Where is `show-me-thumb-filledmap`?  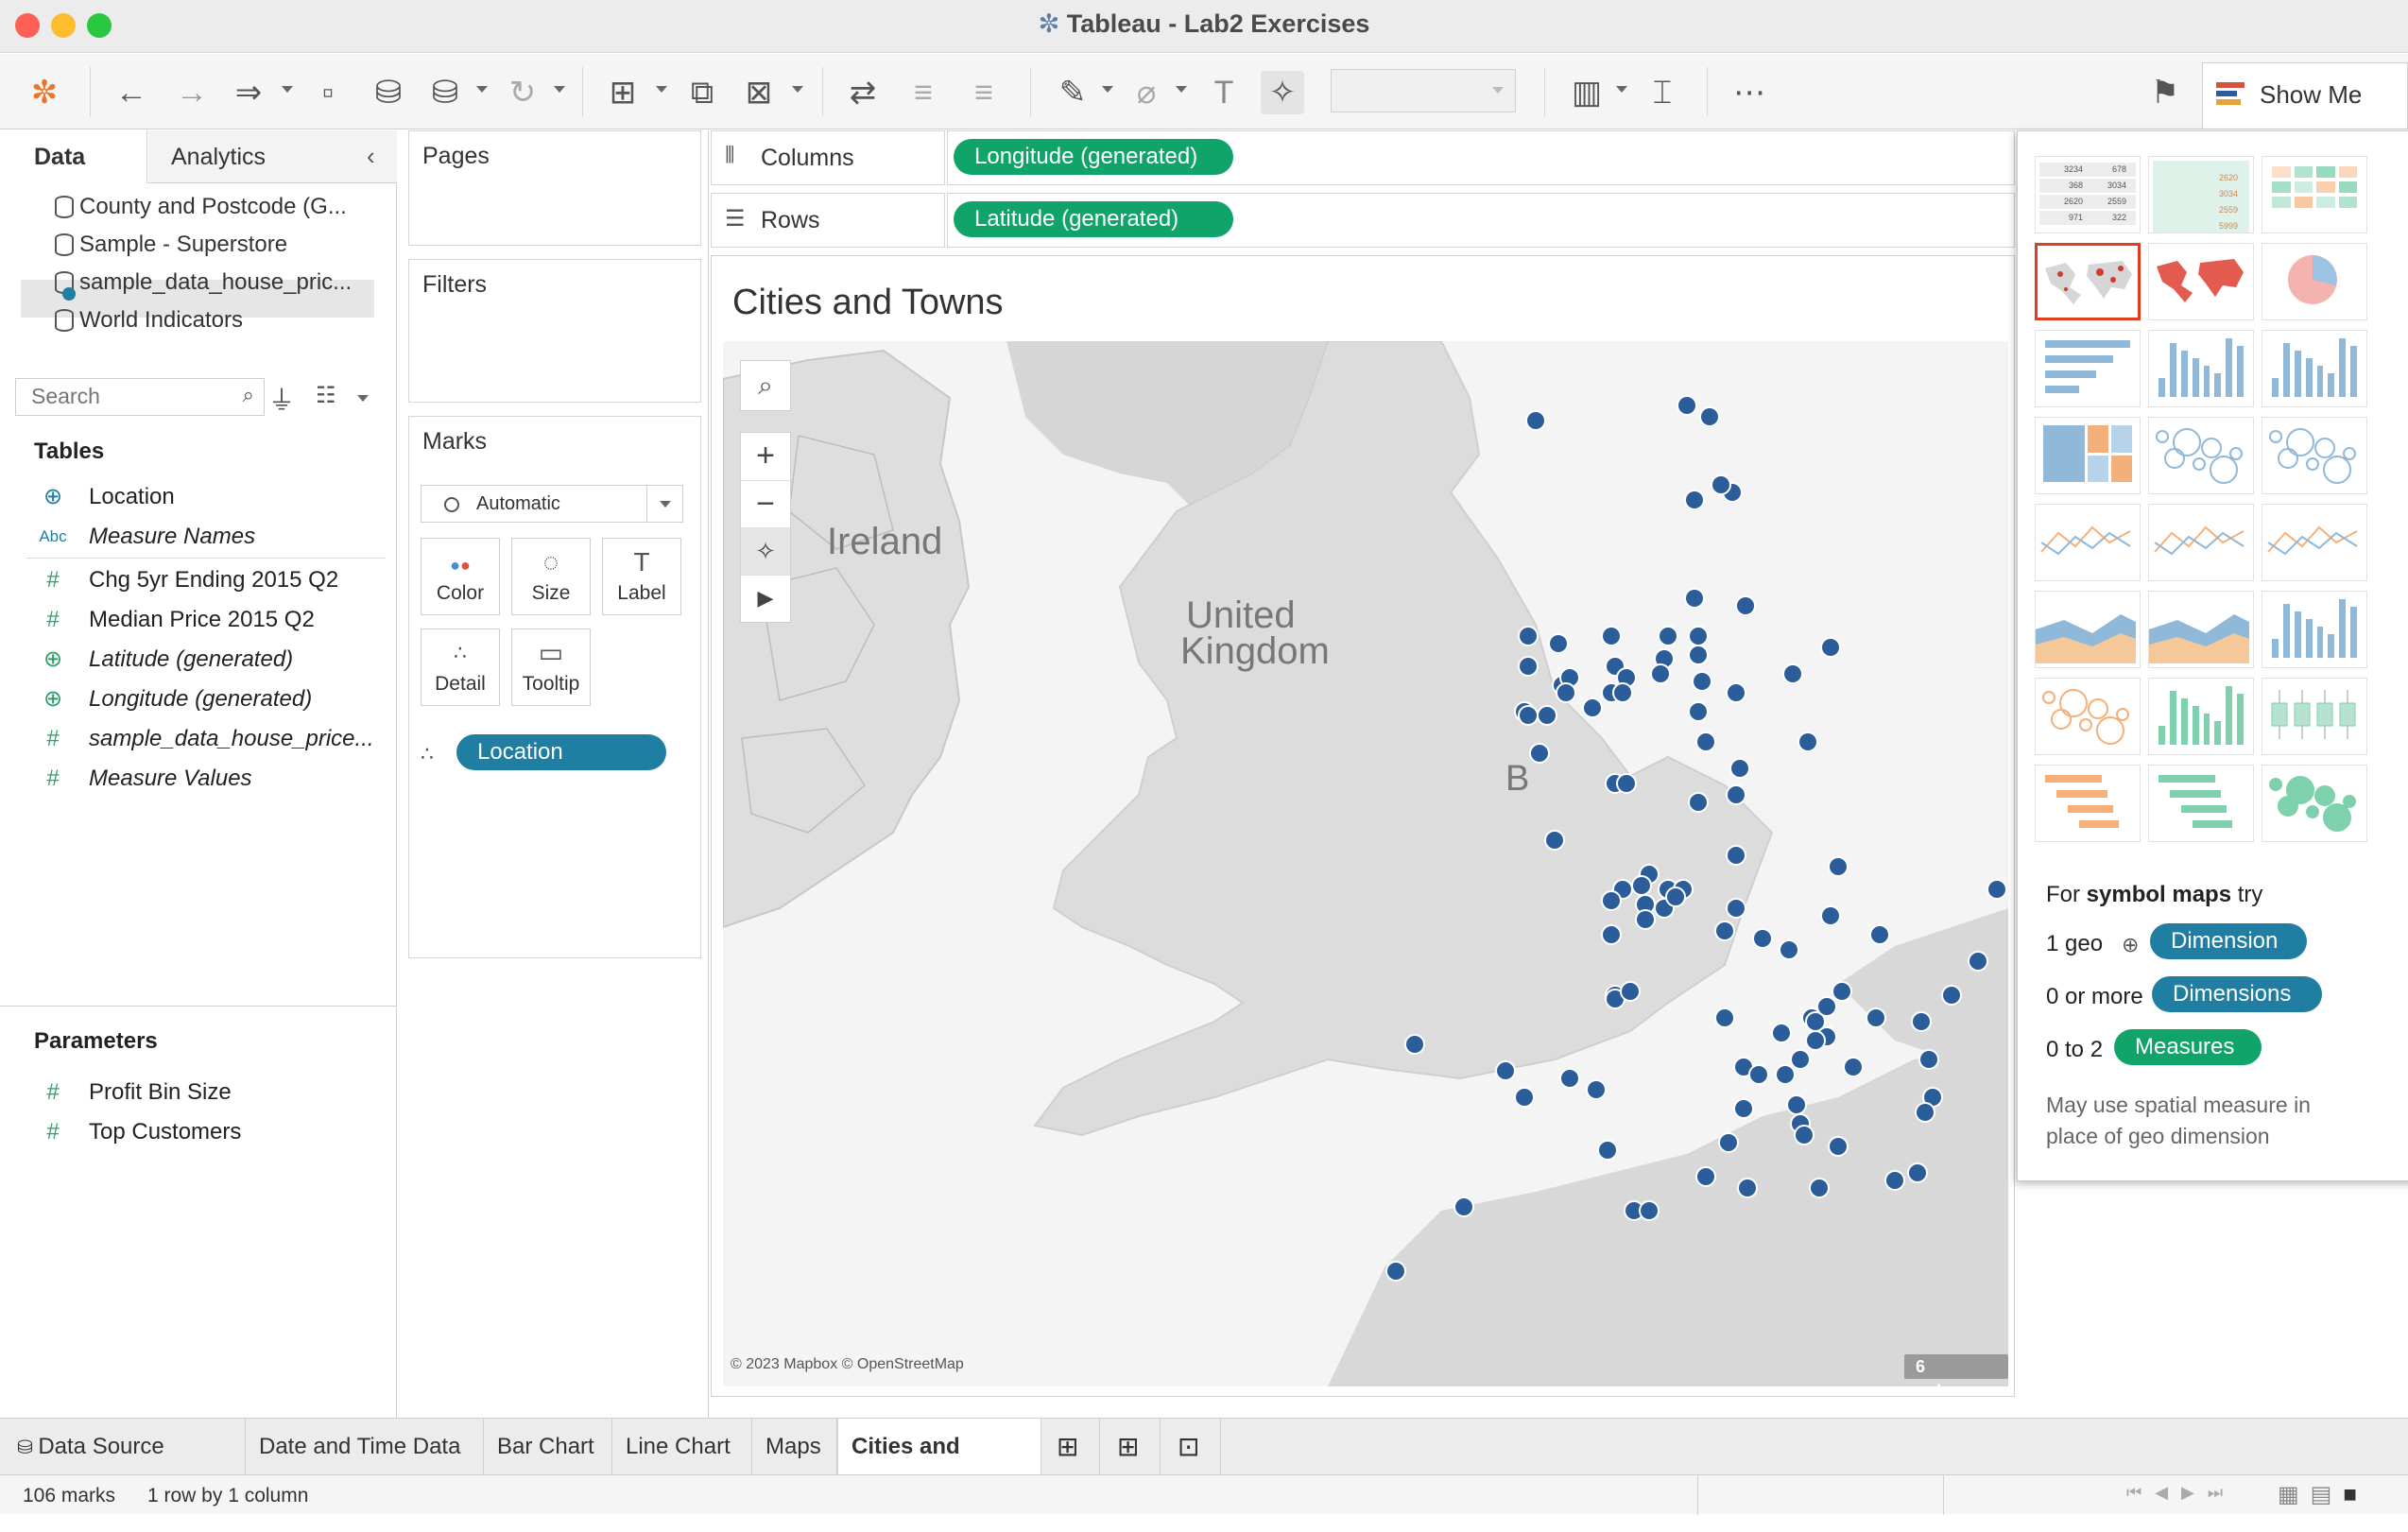
show-me-thumb-filledmap is located at coordinates (2201, 281).